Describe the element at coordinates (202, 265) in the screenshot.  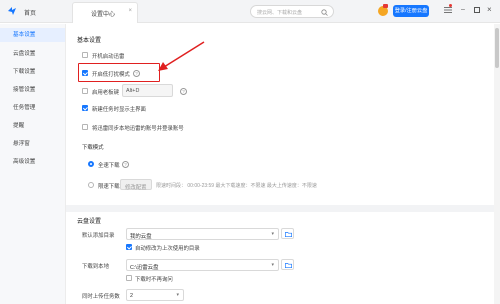
I see `download-local-select: C:\迅雷云盘 ▾` at that location.